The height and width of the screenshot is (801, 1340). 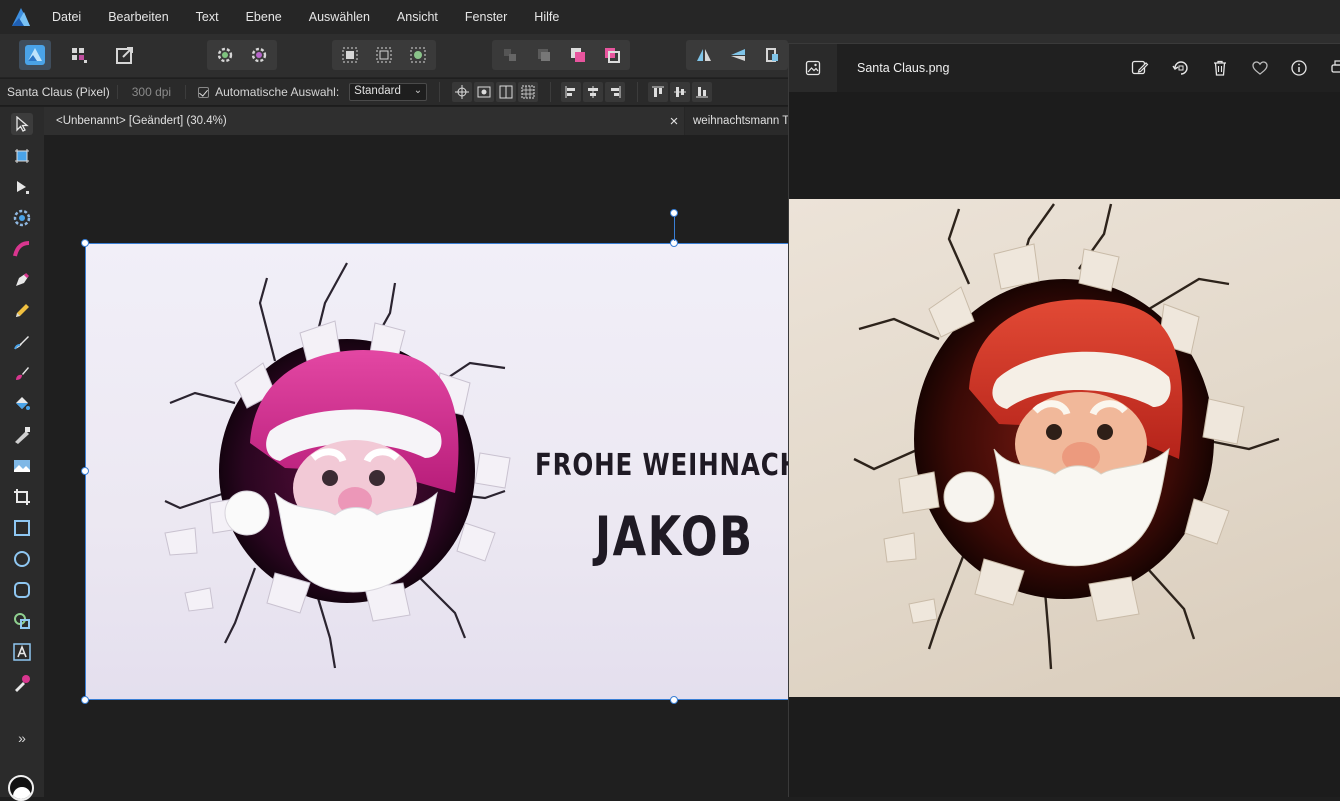 I want to click on menu-hilfe: Hilfe, so click(x=546, y=17).